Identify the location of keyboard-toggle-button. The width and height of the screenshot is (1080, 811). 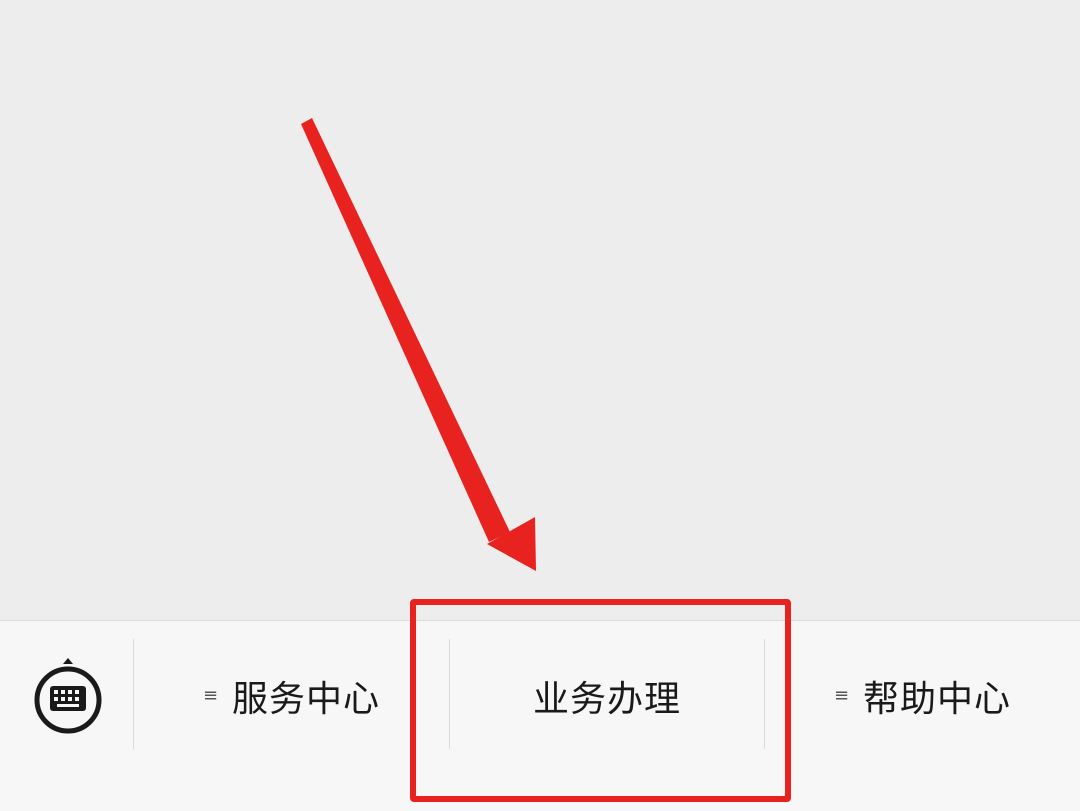
(68, 695).